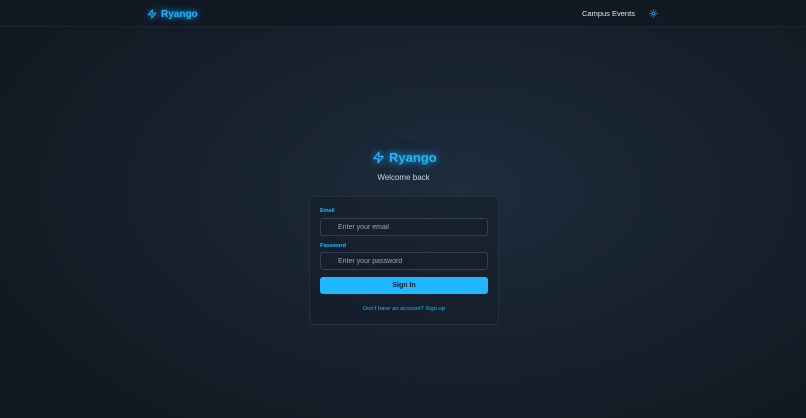 Image resolution: width=806 pixels, height=418 pixels. What do you see at coordinates (403, 13) in the screenshot?
I see `top-nav-bar: Ryango Campus Events` at bounding box center [403, 13].